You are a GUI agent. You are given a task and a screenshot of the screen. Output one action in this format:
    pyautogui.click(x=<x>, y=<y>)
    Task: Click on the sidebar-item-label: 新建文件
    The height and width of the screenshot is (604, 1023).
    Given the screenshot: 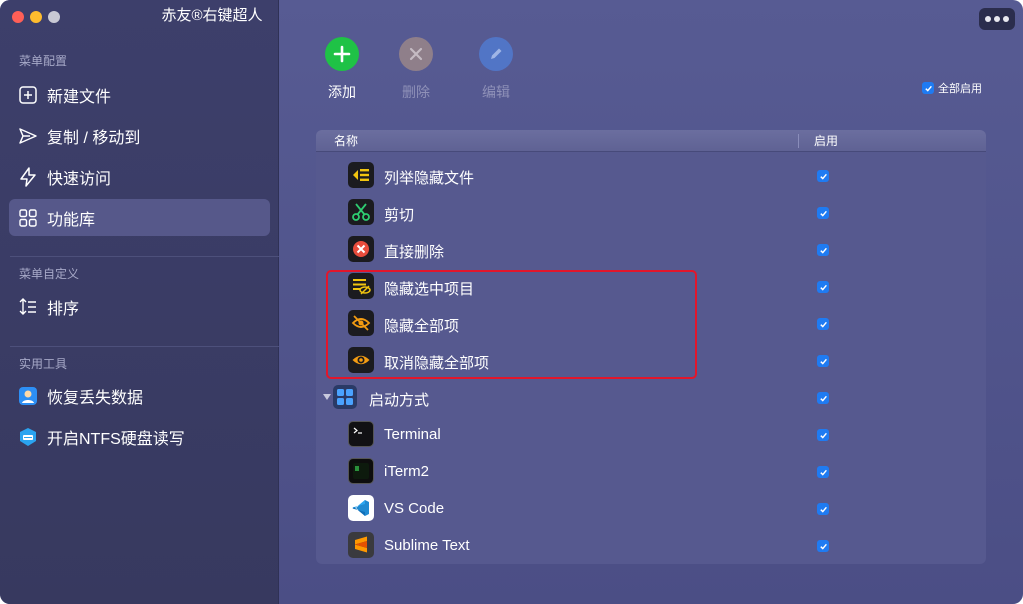 What is the action you would take?
    pyautogui.click(x=79, y=97)
    